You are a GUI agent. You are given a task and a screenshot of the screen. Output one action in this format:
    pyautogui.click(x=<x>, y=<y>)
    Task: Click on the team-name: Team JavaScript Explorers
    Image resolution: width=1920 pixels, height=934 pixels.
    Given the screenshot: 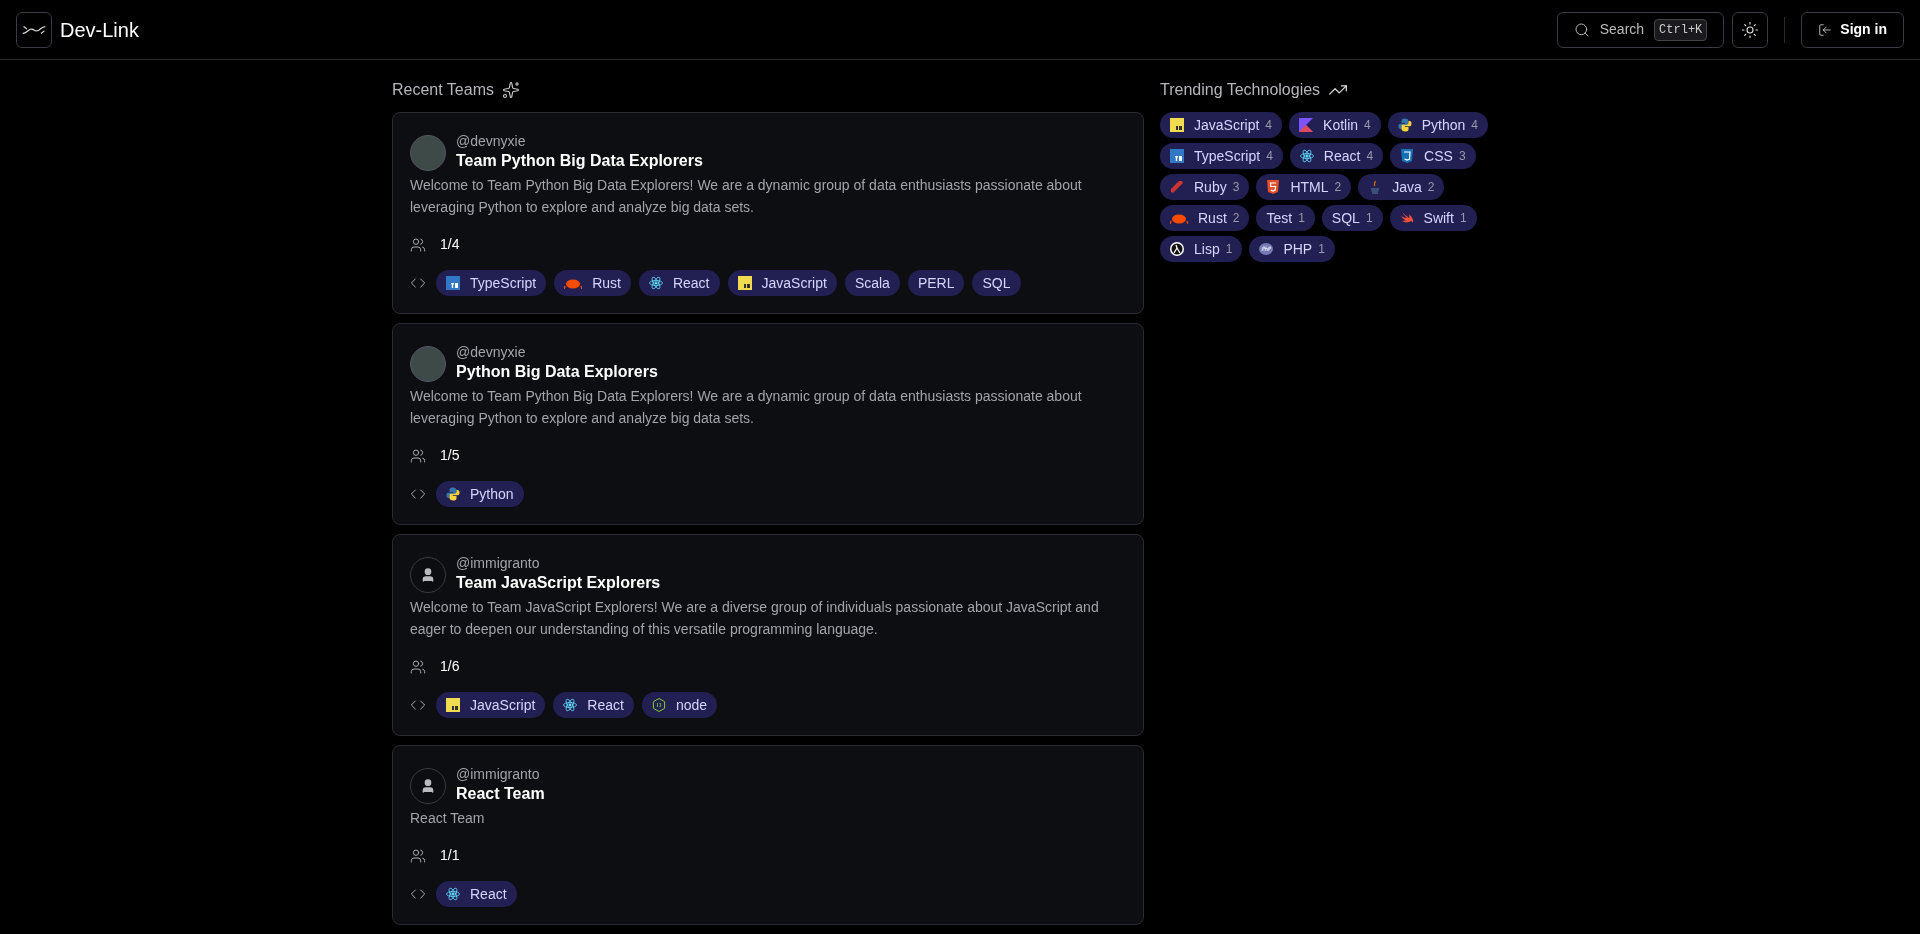 What is the action you would take?
    pyautogui.click(x=558, y=583)
    